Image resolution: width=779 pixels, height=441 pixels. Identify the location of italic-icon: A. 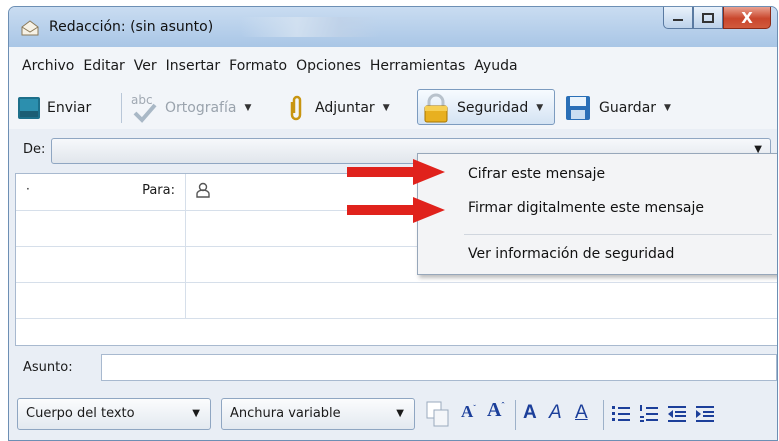
(555, 413).